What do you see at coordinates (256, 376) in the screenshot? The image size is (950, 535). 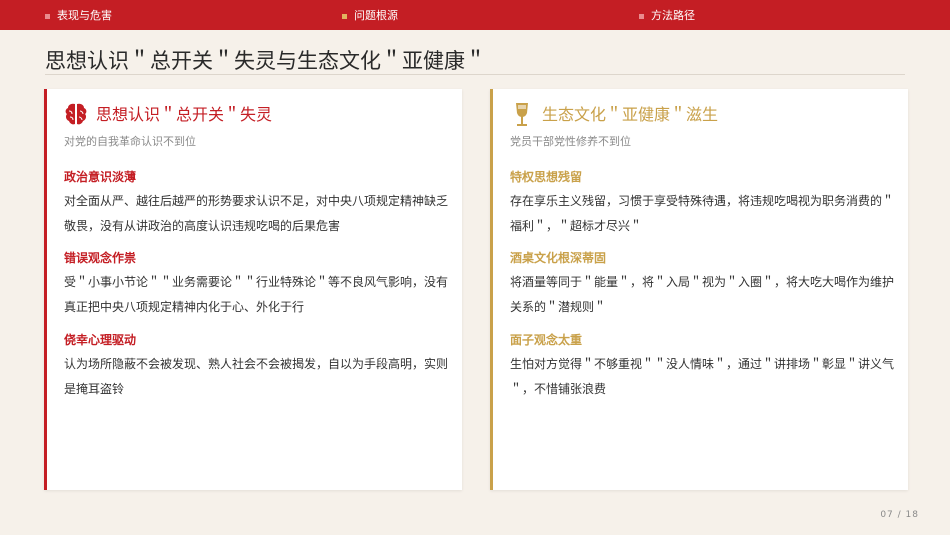 I see `section-text: 认为场所隐蔽不会被发现、熟人社会不会被揭发，自以为手段高明，实则是掩耳盗铃` at bounding box center [256, 376].